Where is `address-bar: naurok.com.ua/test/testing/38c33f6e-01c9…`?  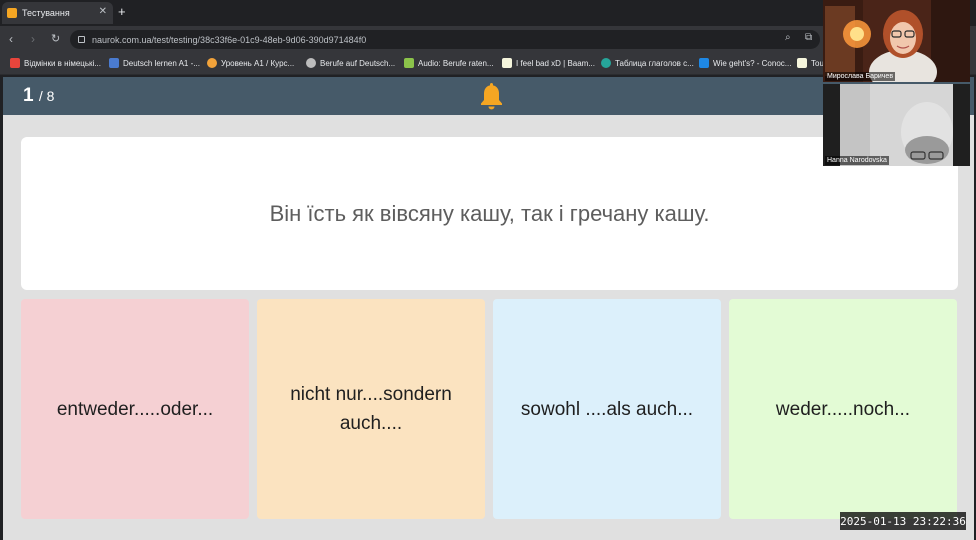 address-bar: naurok.com.ua/test/testing/38c33f6e-01c9… is located at coordinates (445, 39).